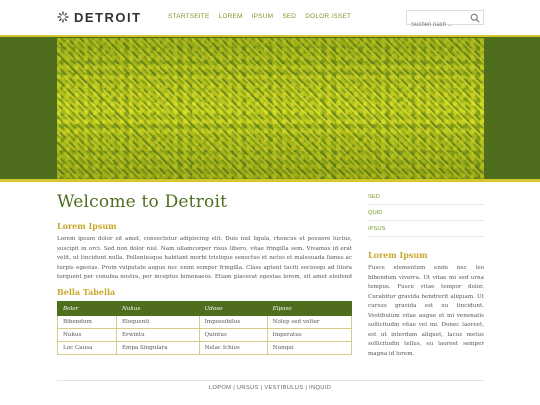 The width and height of the screenshot is (540, 405). Describe the element at coordinates (328, 16) in the screenshot. I see `nav-item-dolor-isset: DOLOR ISSET` at that location.